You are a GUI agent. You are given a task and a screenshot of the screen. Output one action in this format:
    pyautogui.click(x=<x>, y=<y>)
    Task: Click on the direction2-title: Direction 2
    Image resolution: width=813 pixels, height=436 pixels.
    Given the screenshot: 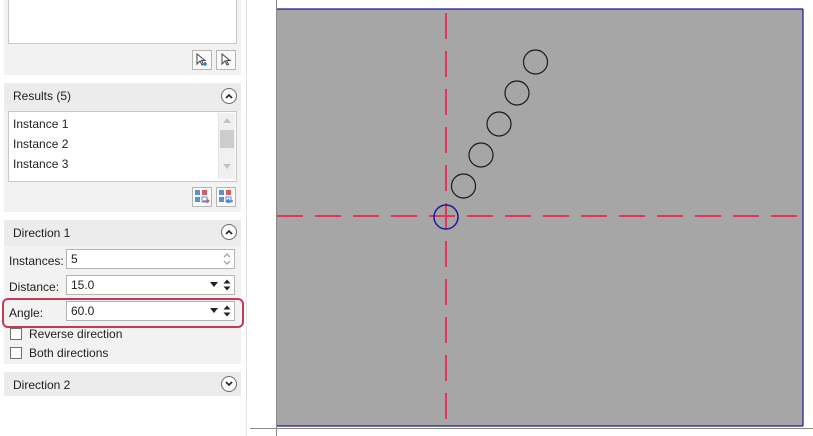 What is the action you would take?
    pyautogui.click(x=42, y=385)
    